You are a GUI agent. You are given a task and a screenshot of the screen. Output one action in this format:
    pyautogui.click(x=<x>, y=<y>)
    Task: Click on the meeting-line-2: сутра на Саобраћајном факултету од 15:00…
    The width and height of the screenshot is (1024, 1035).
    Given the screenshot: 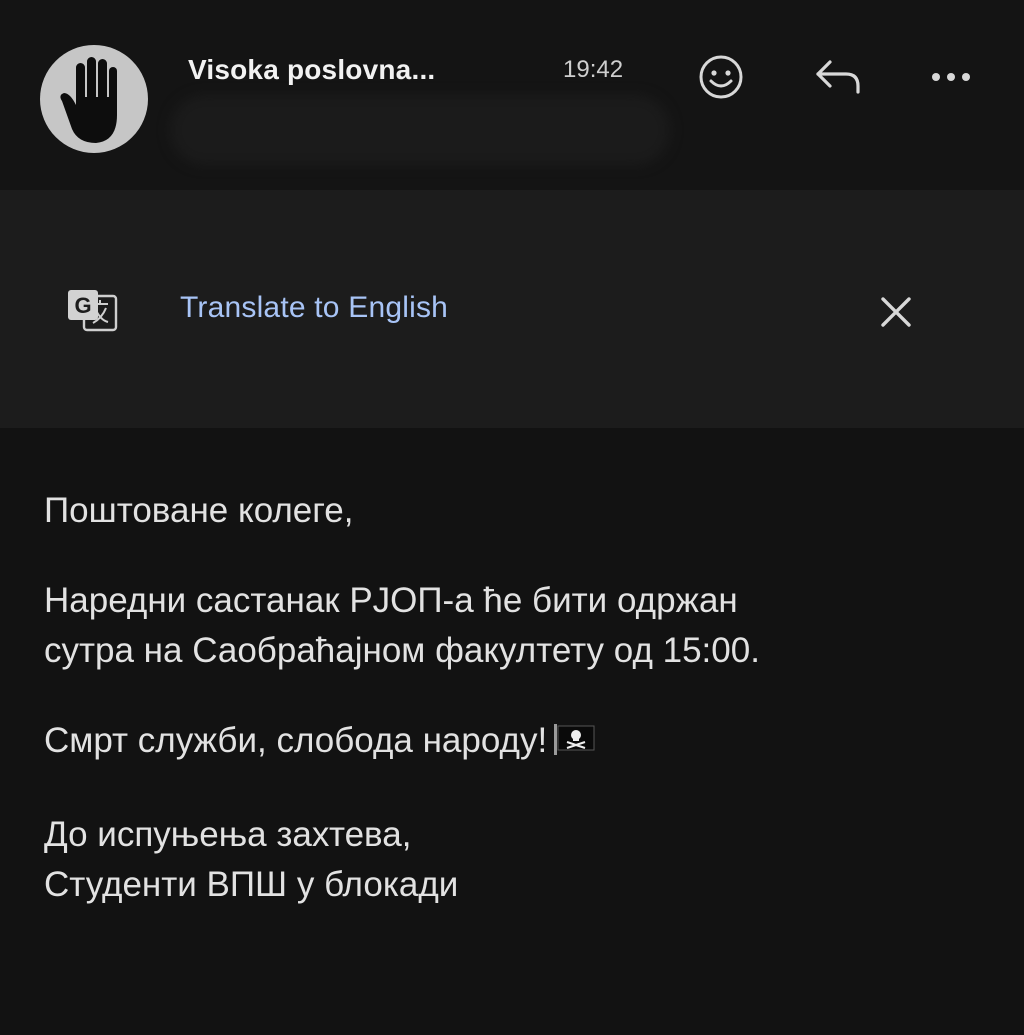 What is the action you would take?
    pyautogui.click(x=402, y=650)
    